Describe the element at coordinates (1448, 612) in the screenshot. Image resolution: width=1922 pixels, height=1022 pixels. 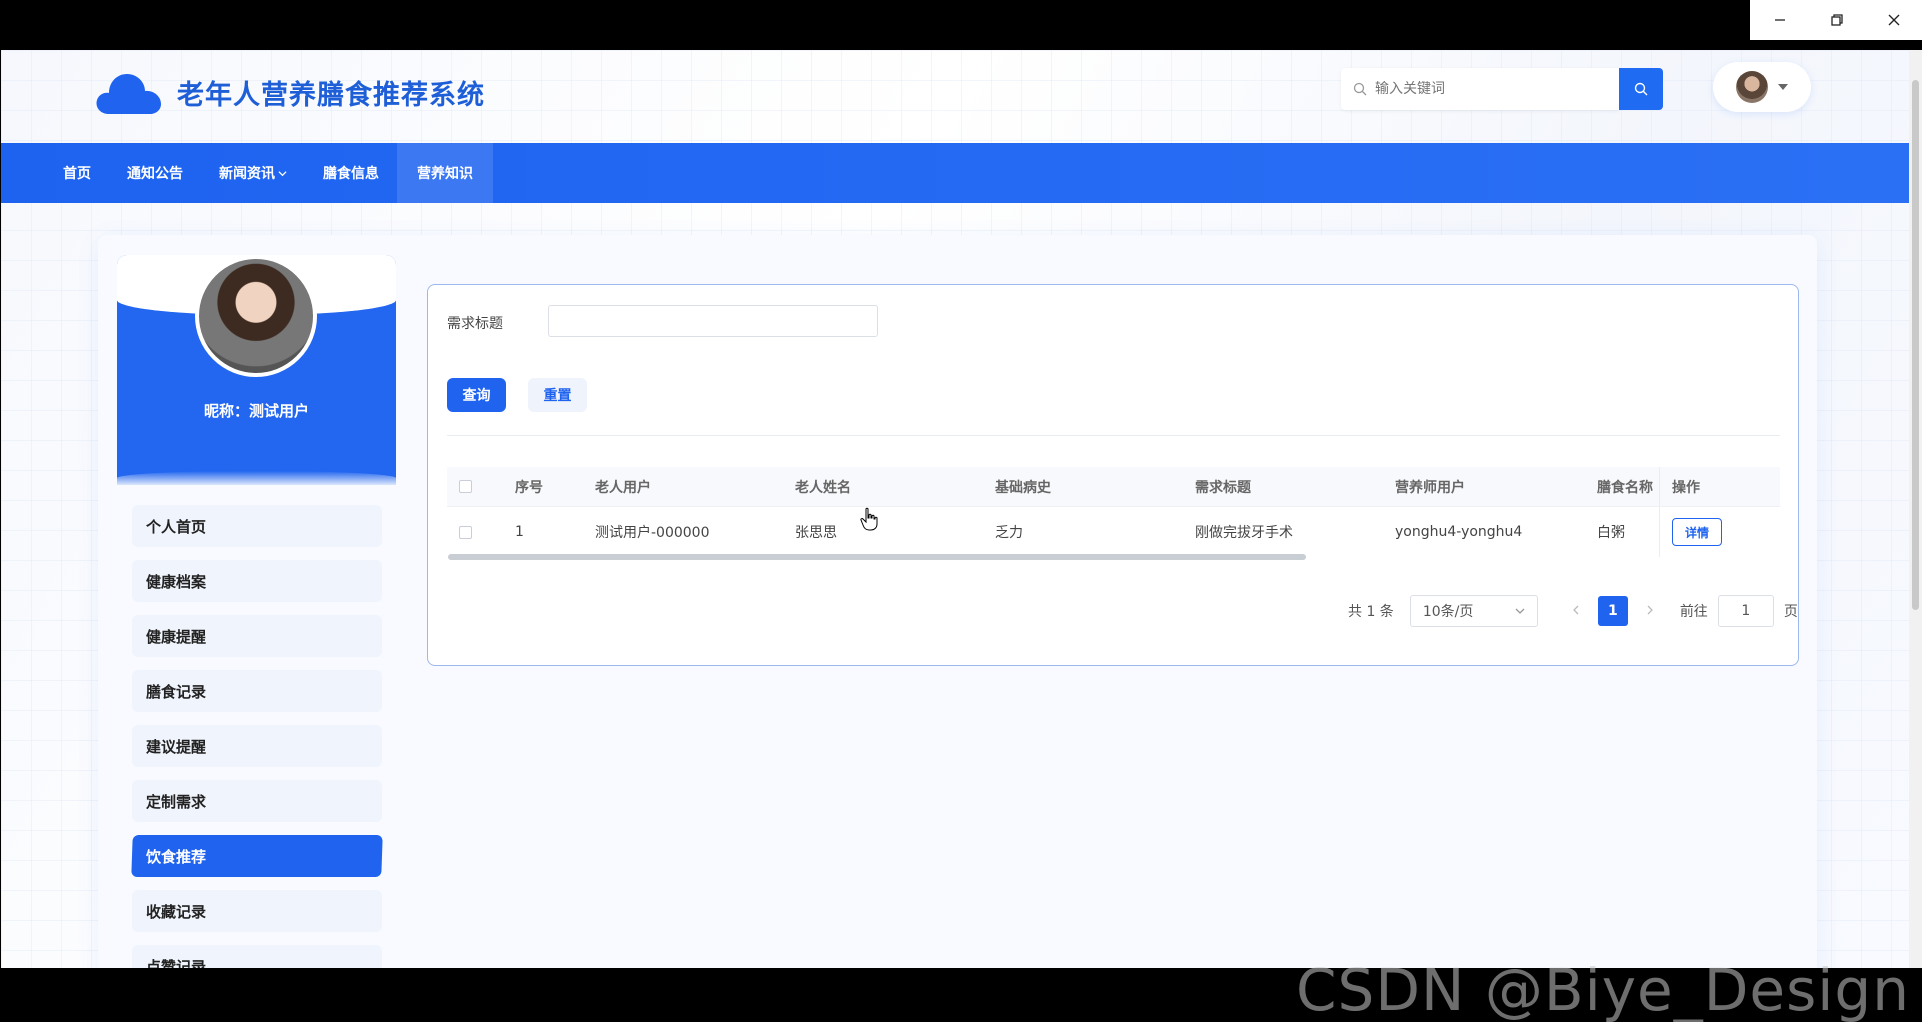
I see `page-size-value: 10条/页` at that location.